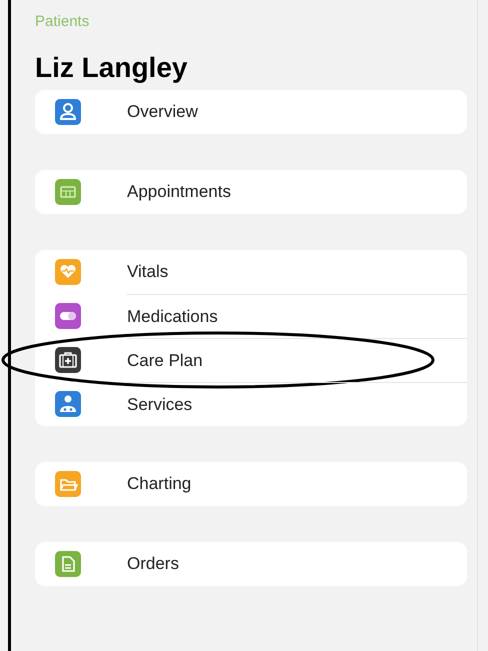 Image resolution: width=488 pixels, height=651 pixels. I want to click on menu-label: Appointments, so click(179, 192).